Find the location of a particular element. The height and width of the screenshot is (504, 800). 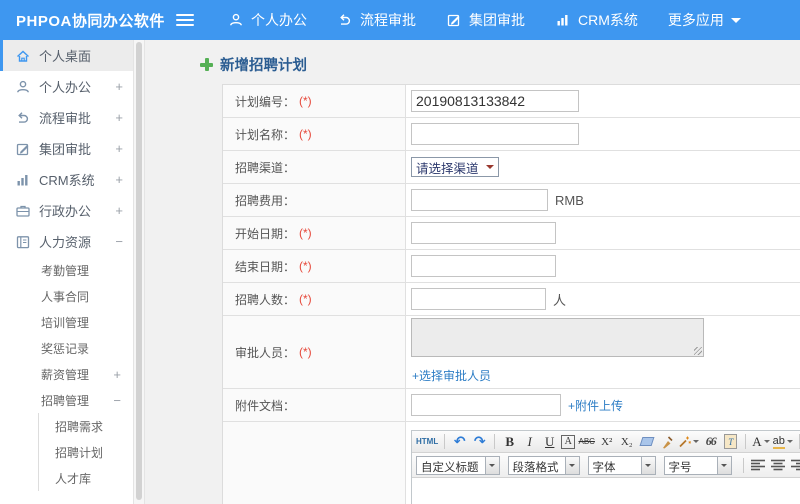

plan-name-input is located at coordinates (495, 134).